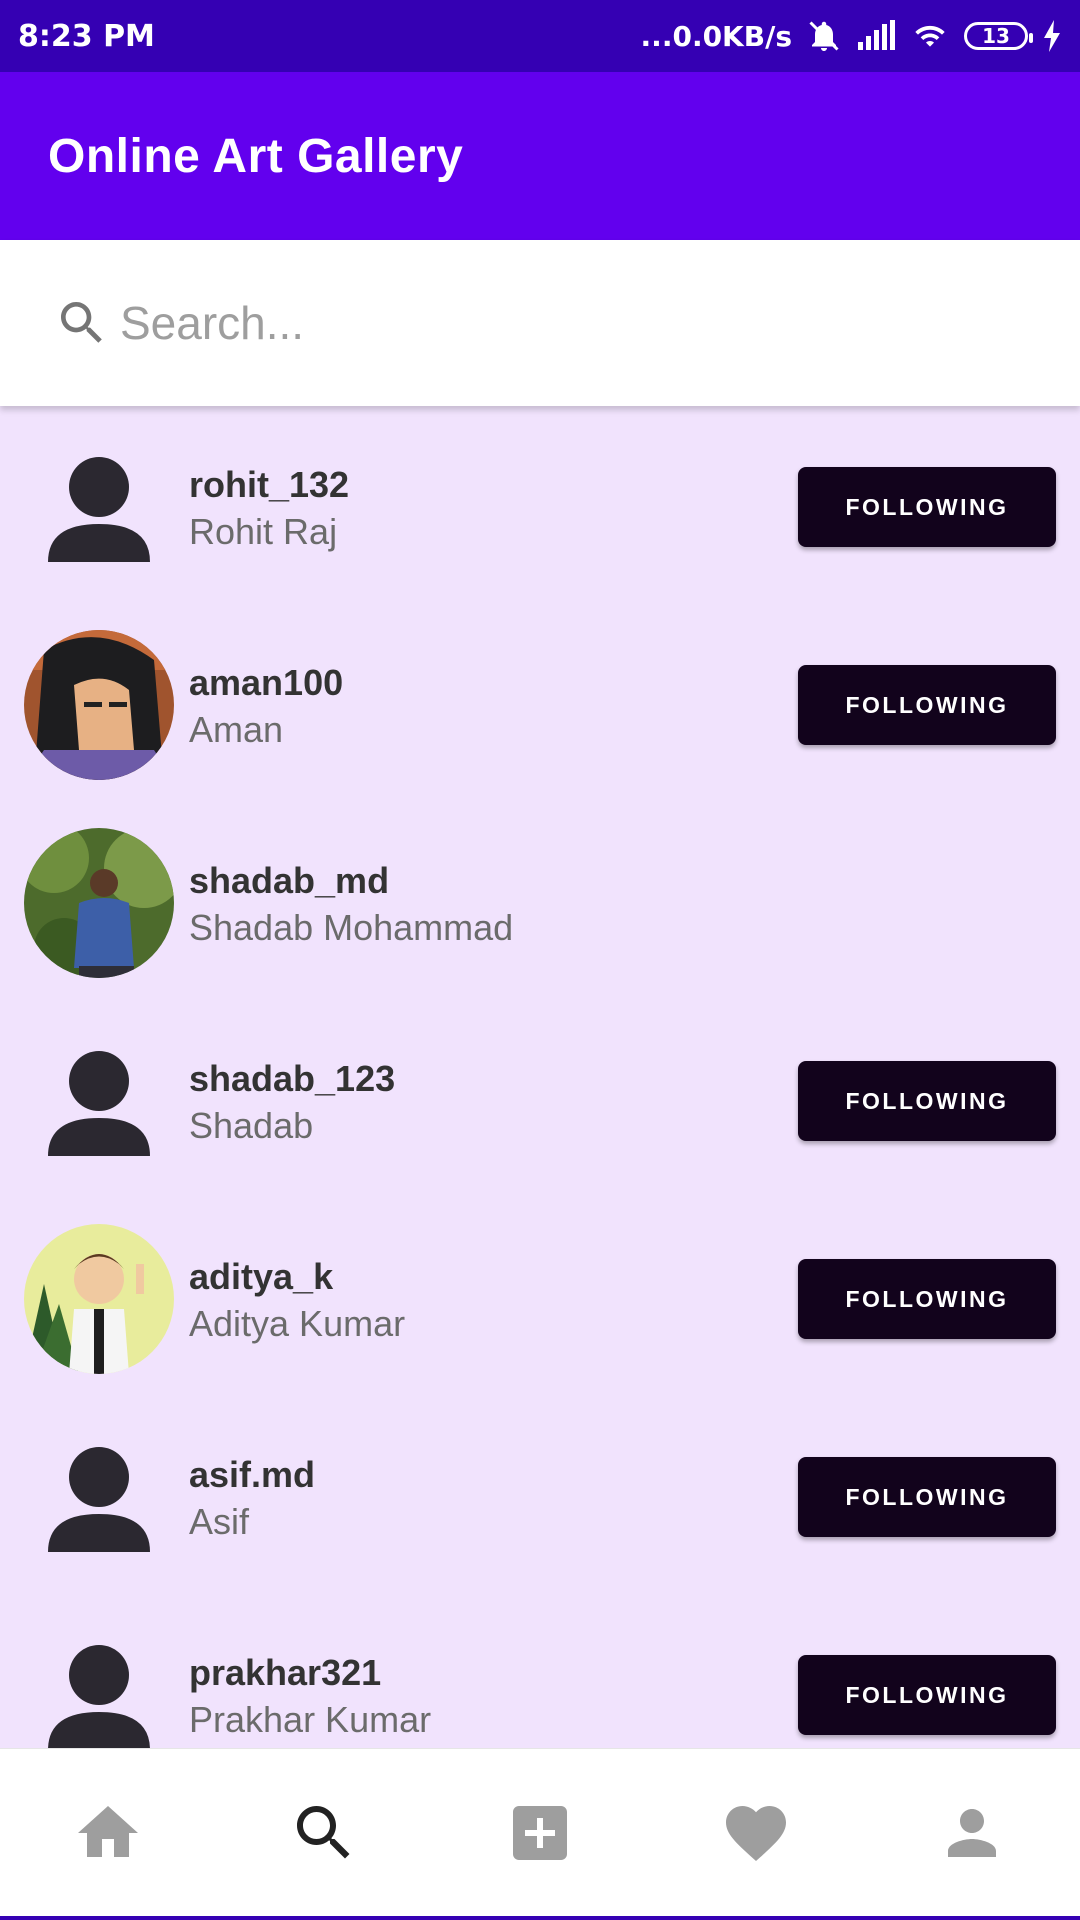  What do you see at coordinates (269, 484) in the screenshot?
I see `username: rohit_132` at bounding box center [269, 484].